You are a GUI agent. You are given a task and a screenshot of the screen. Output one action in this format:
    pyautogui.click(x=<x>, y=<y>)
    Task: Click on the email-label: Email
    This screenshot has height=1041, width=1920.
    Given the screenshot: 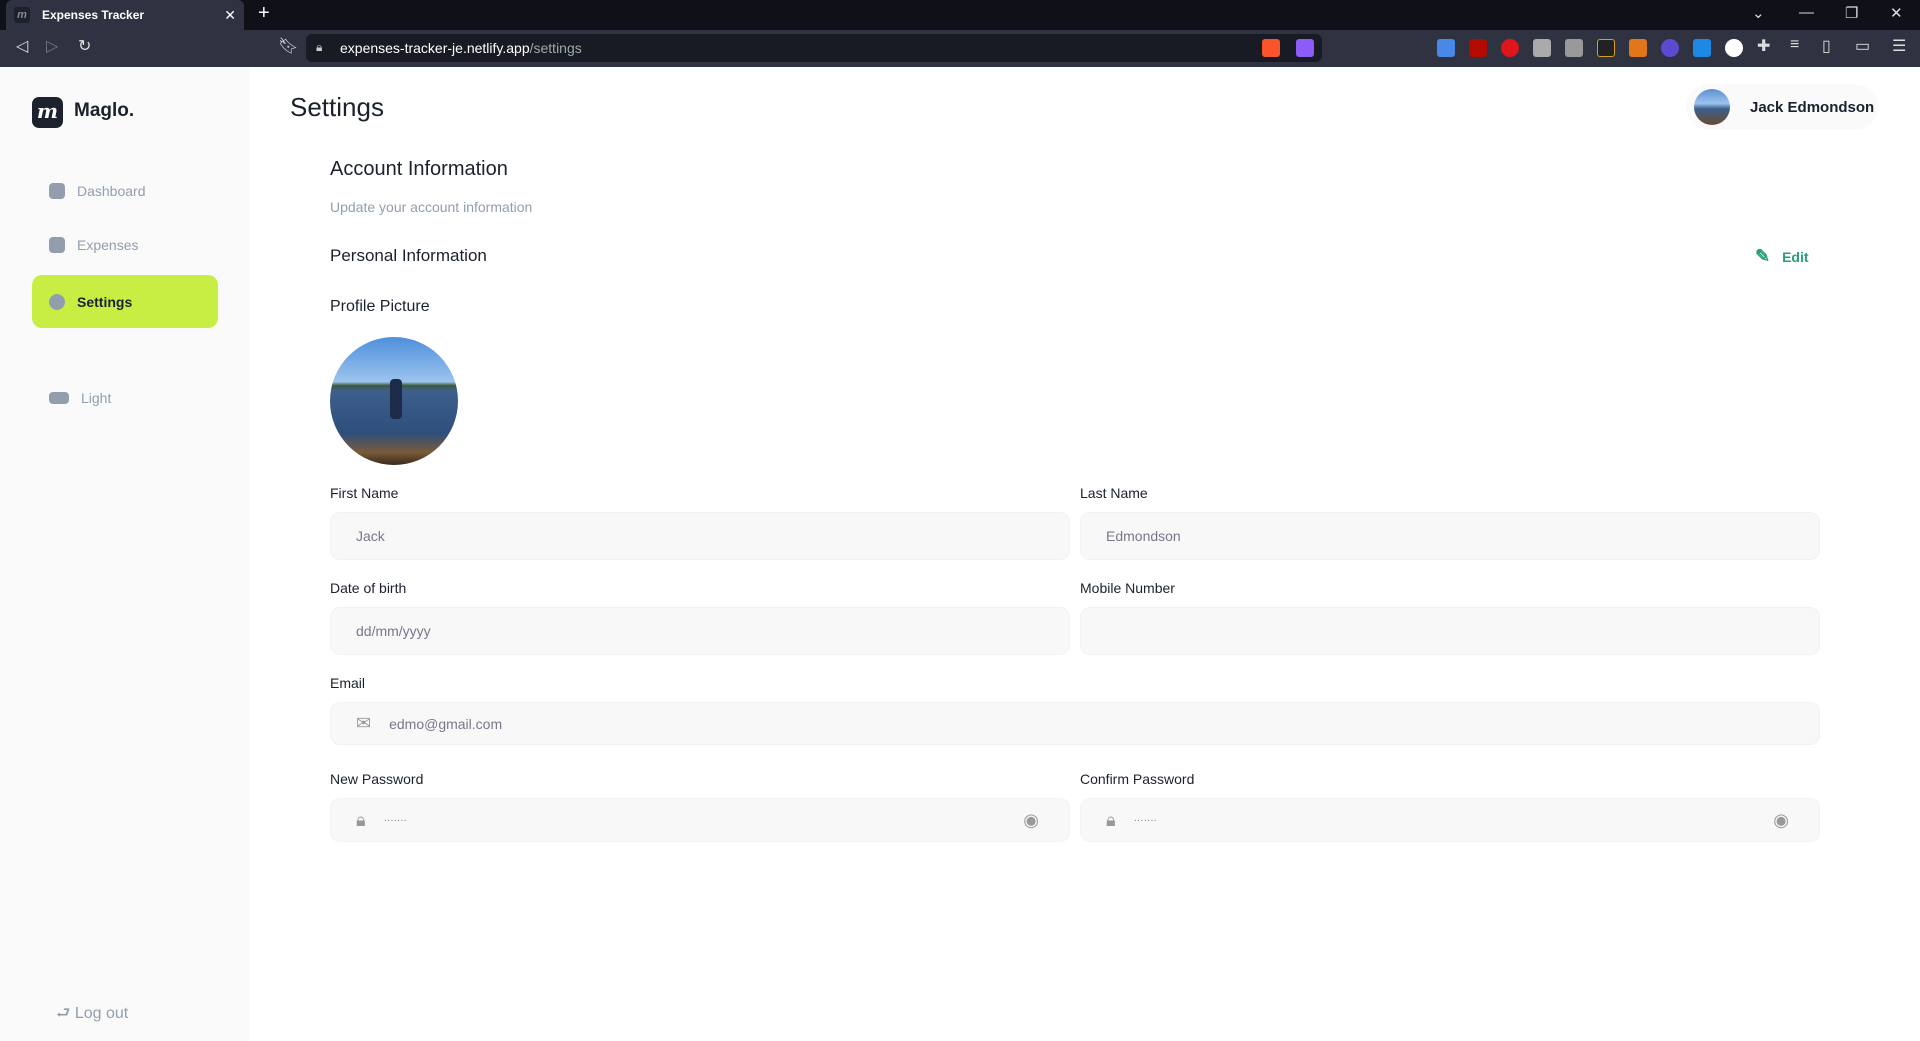 What is the action you would take?
    pyautogui.click(x=348, y=683)
    